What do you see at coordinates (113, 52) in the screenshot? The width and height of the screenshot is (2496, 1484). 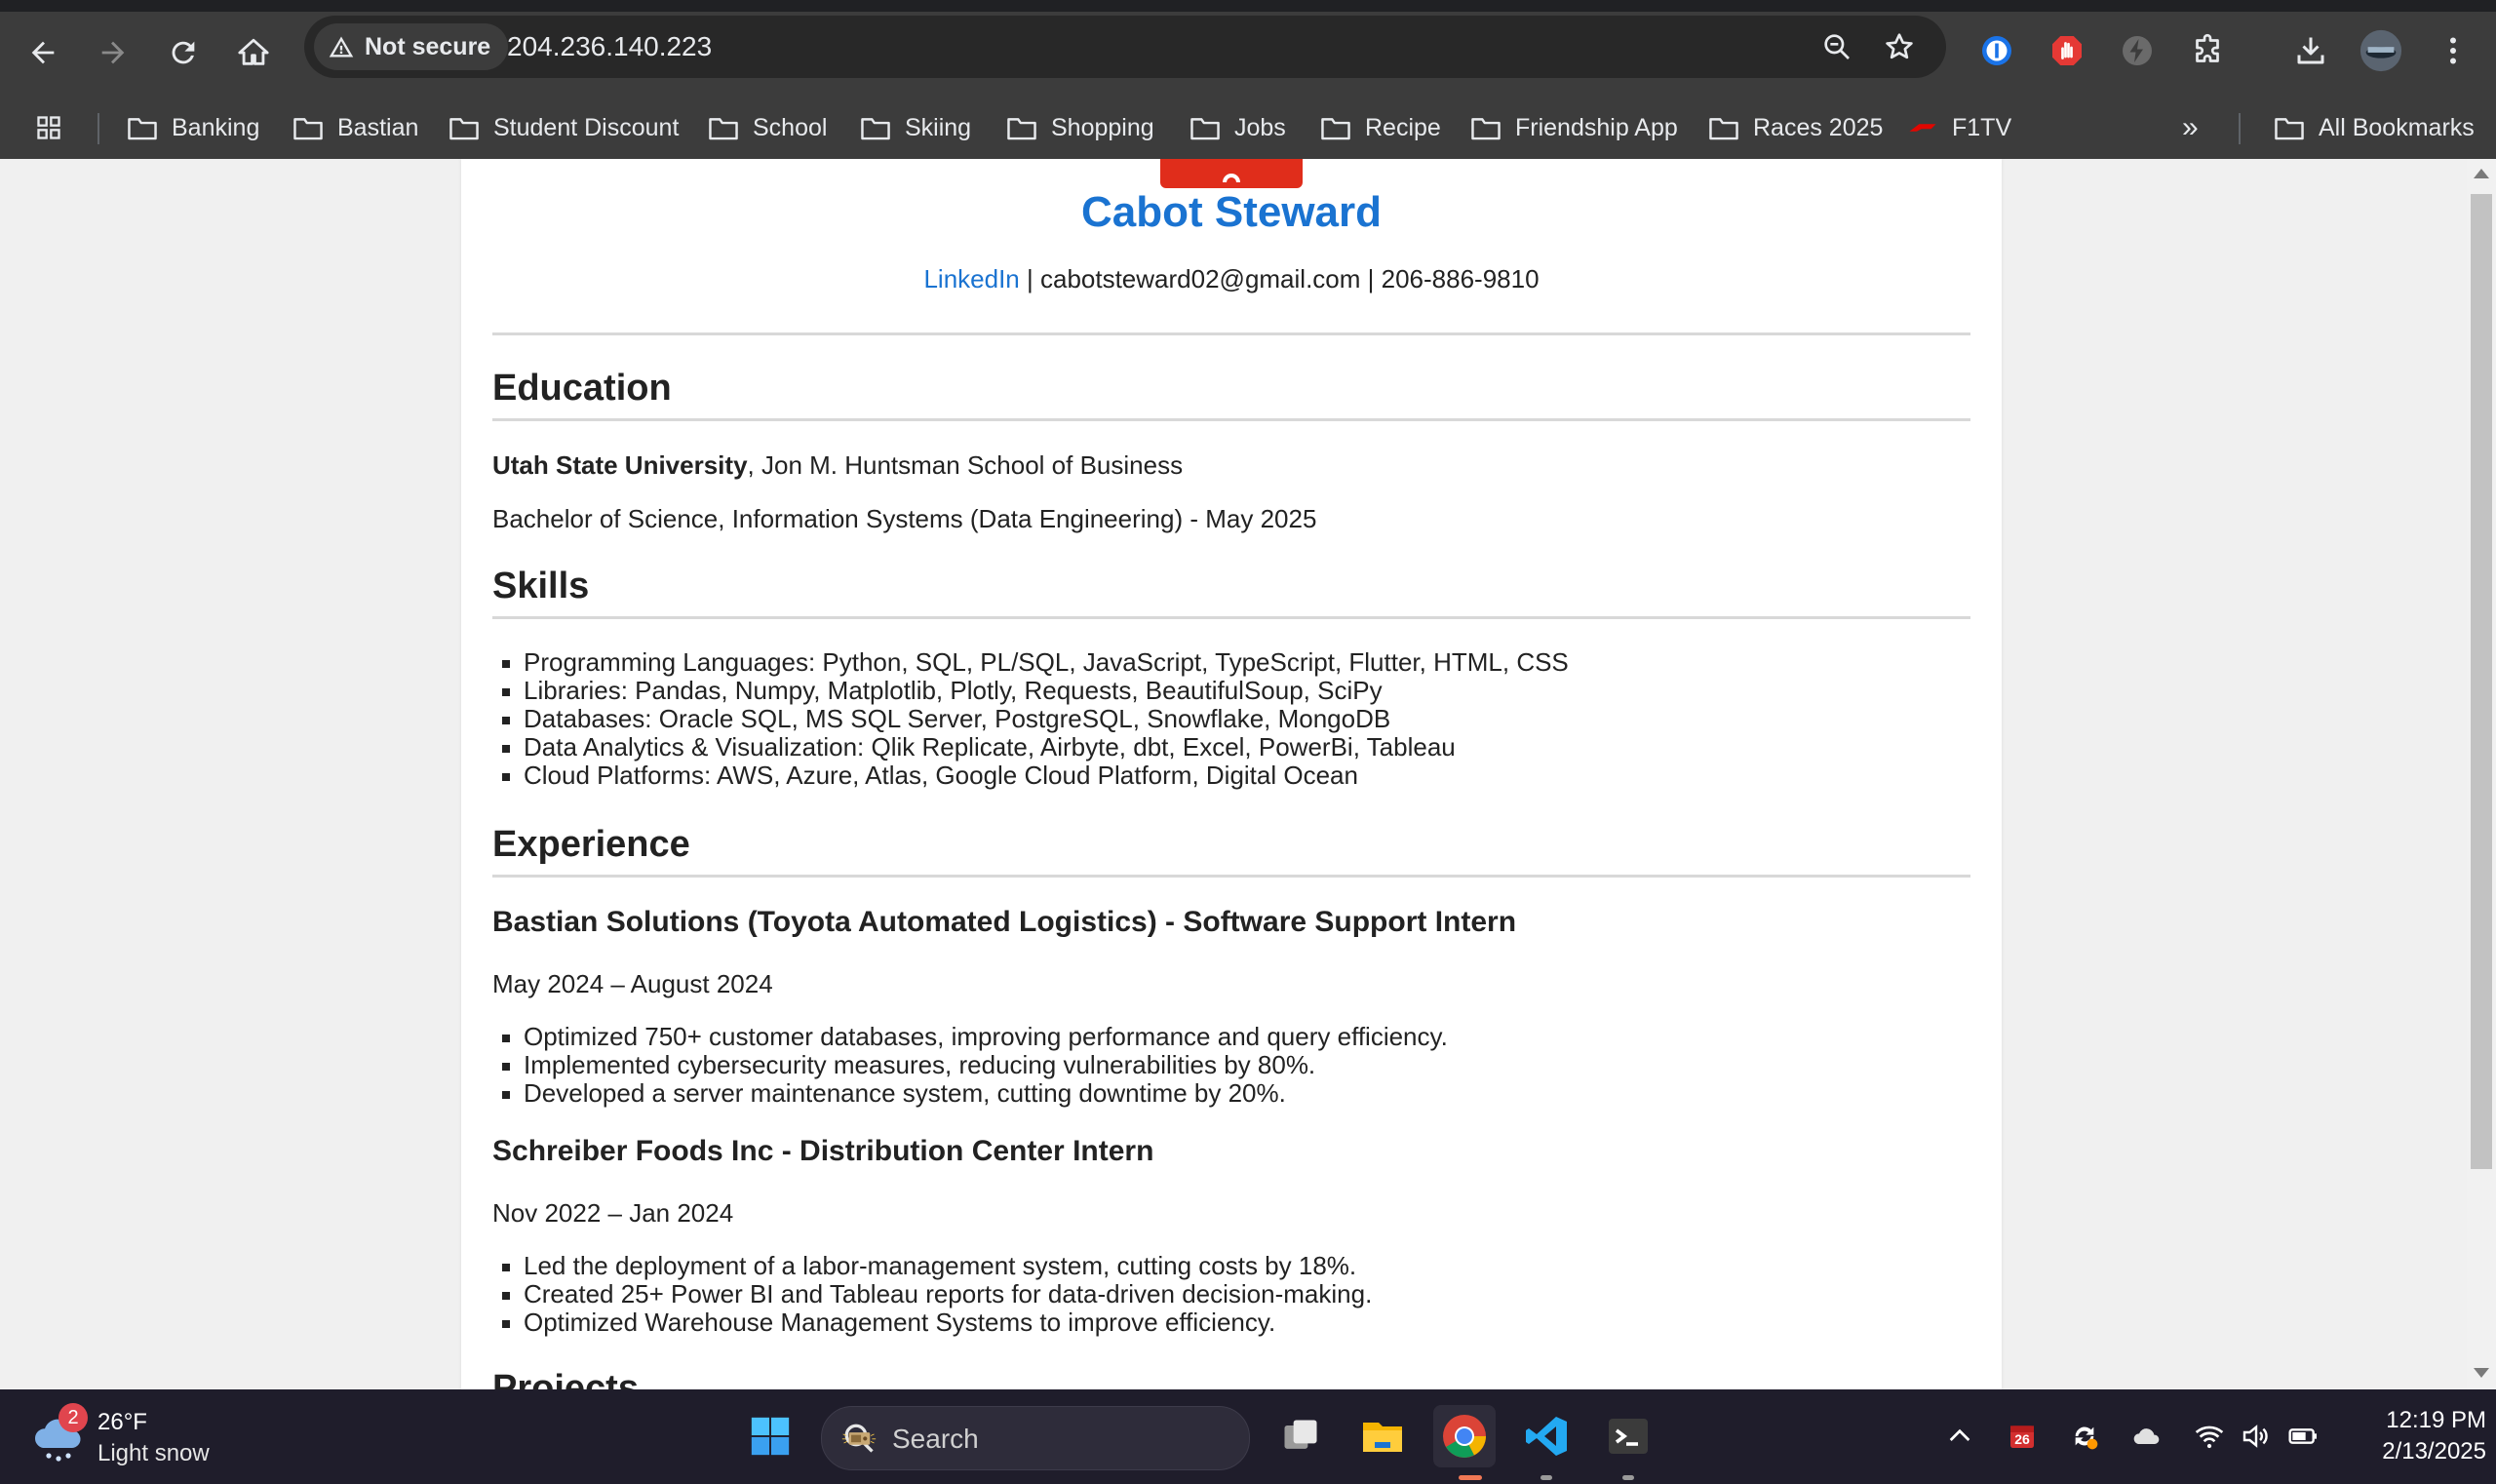 I see `forward-button` at bounding box center [113, 52].